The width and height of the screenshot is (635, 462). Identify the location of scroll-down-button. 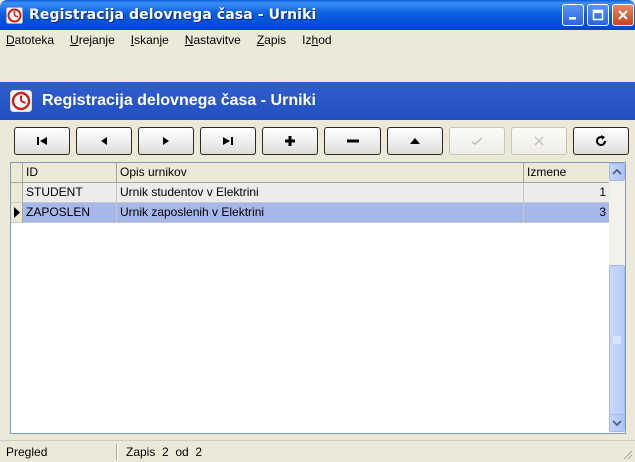
(617, 423).